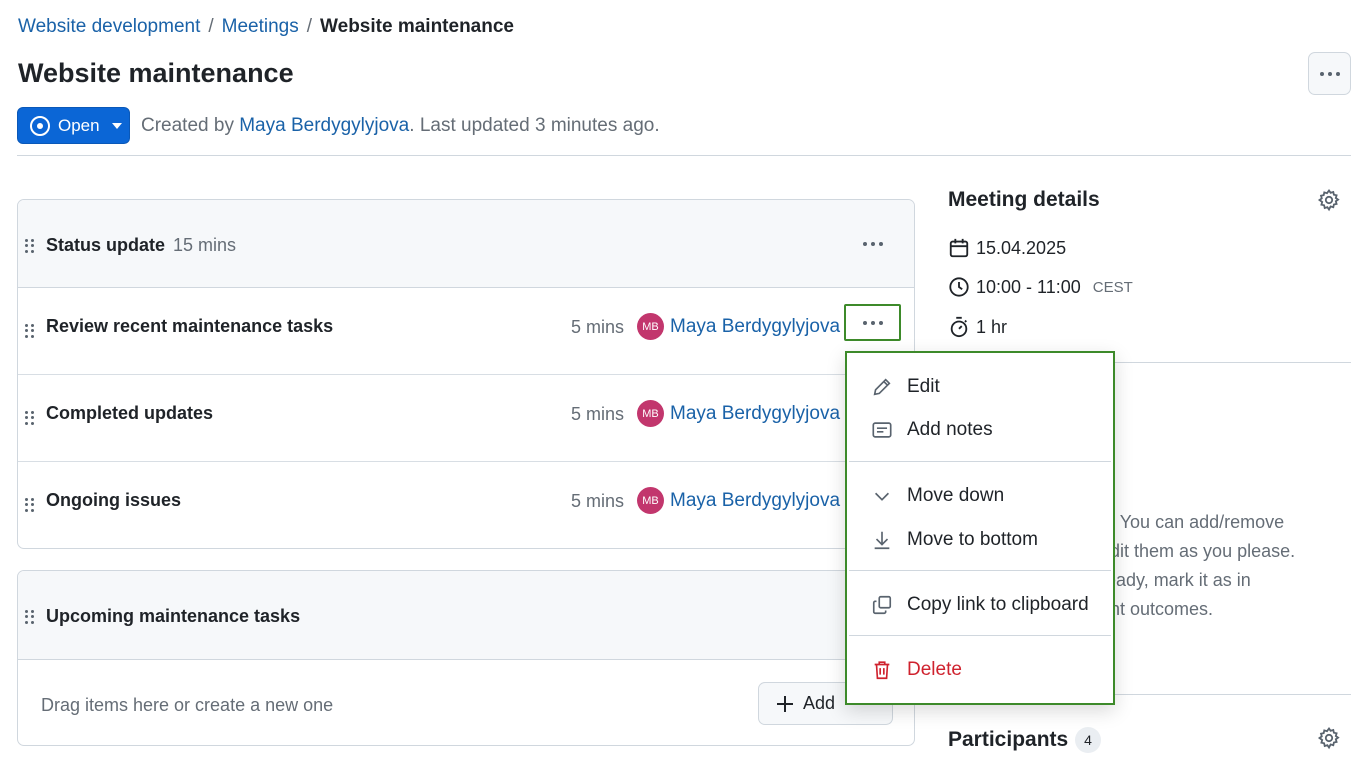 This screenshot has height=759, width=1369. I want to click on agenda-item-more-button, so click(872, 322).